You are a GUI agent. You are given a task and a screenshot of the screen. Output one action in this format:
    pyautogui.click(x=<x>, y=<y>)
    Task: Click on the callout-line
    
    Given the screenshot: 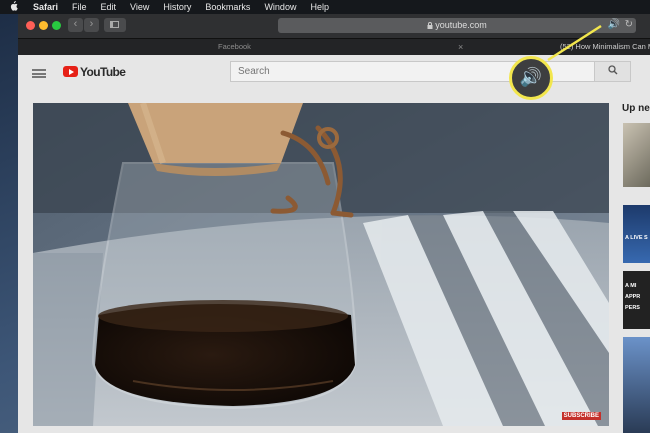 What is the action you would take?
    pyautogui.click(x=574, y=43)
    